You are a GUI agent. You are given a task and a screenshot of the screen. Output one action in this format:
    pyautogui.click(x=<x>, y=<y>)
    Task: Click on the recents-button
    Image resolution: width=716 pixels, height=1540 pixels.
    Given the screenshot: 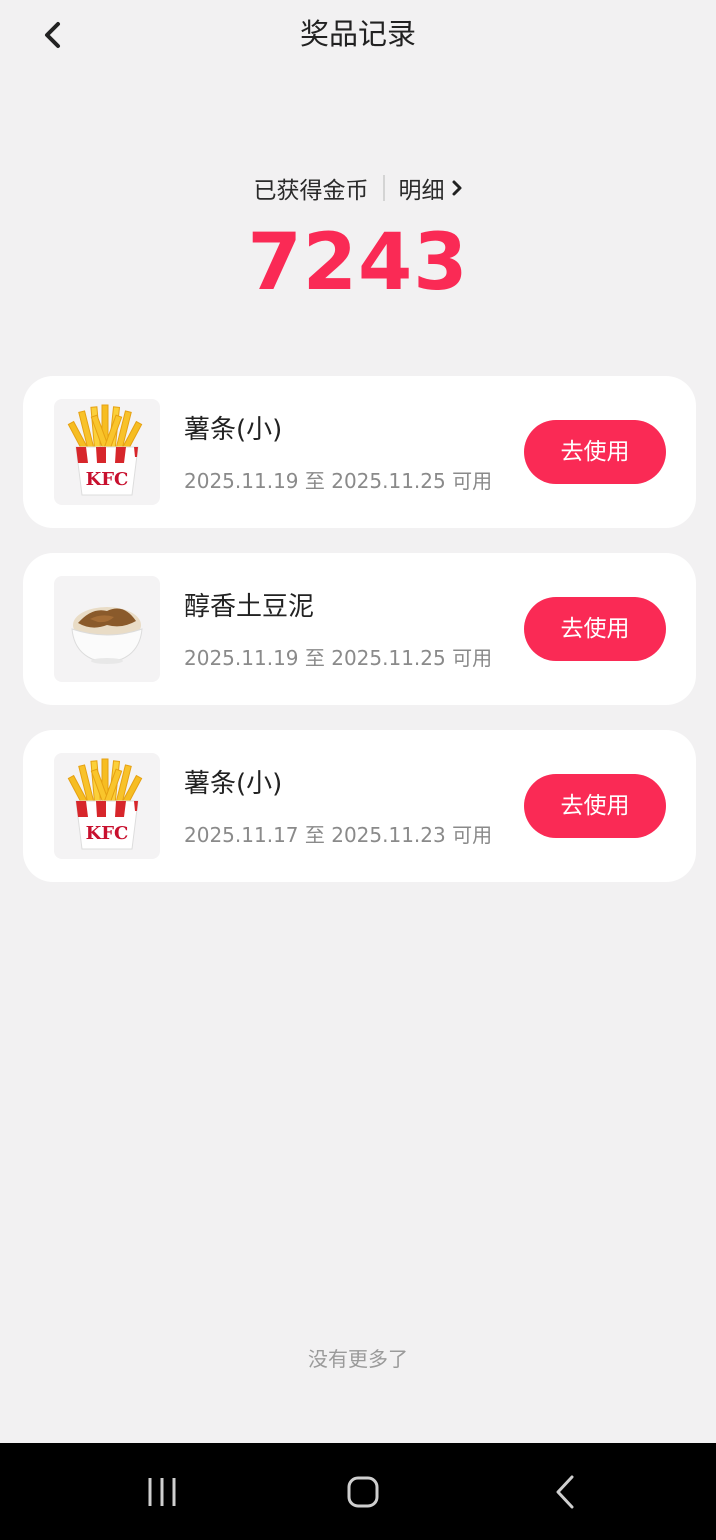 What is the action you would take?
    pyautogui.click(x=162, y=1492)
    